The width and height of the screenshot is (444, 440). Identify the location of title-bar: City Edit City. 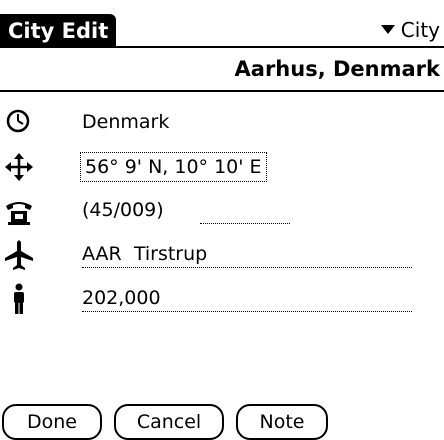
(222, 24).